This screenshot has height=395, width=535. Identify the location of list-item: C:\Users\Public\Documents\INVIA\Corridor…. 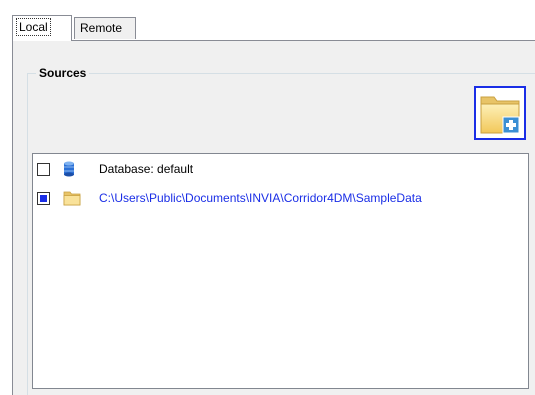
(280, 198).